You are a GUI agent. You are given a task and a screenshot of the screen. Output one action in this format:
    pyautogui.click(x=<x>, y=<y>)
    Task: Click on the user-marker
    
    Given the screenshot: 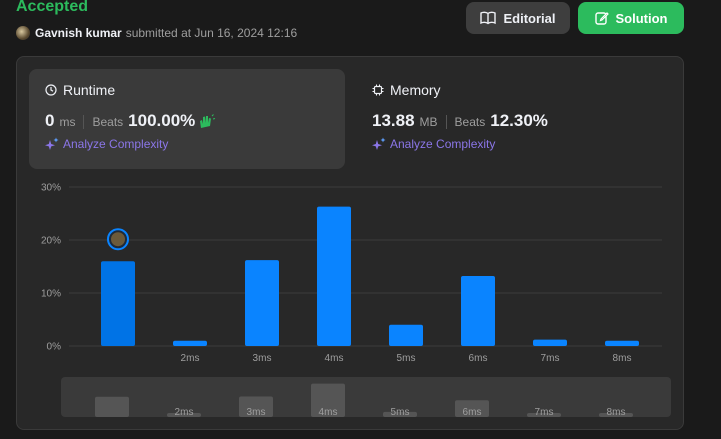 What is the action you would take?
    pyautogui.click(x=118, y=239)
    